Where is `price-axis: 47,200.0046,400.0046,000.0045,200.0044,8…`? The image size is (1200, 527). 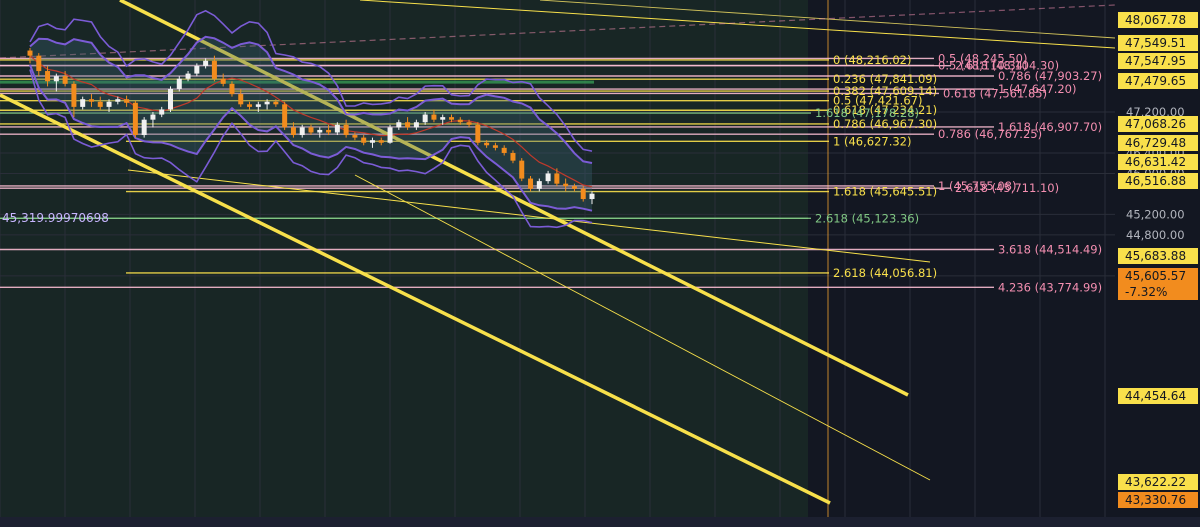 price-axis: 47,200.0046,400.0046,000.0045,200.0044,8… is located at coordinates (1157, 258).